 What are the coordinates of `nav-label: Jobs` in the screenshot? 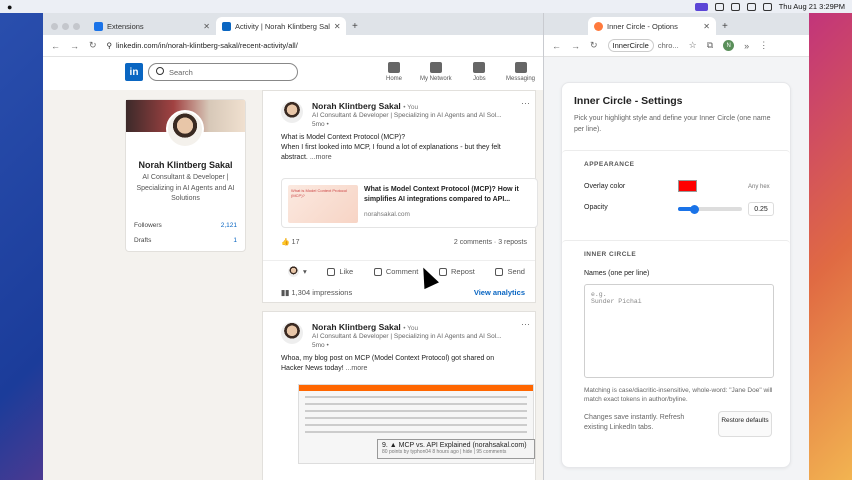 It's located at (479, 79).